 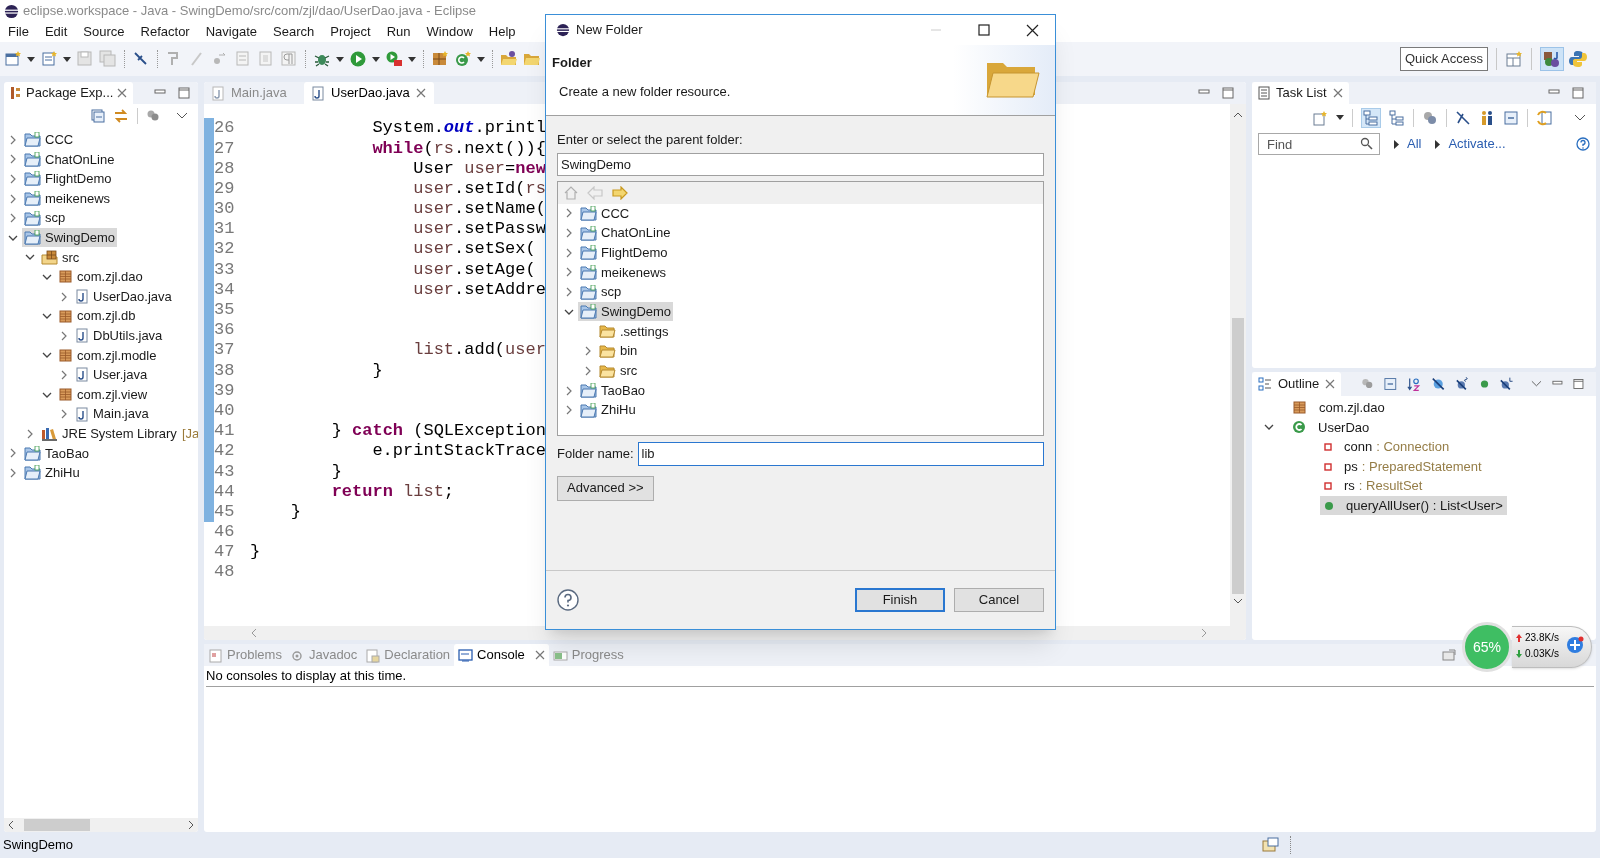 What do you see at coordinates (97, 316) in the screenshot?
I see `tree-item: com.zjl.db` at bounding box center [97, 316].